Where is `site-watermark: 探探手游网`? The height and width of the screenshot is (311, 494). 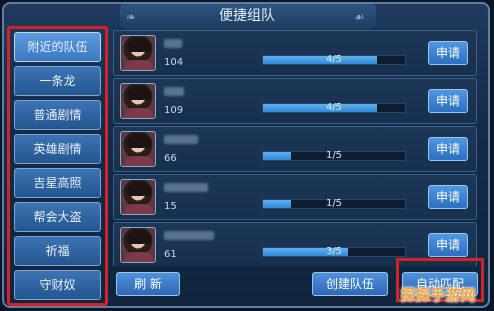 site-watermark: 探探手游网 is located at coordinates (438, 295).